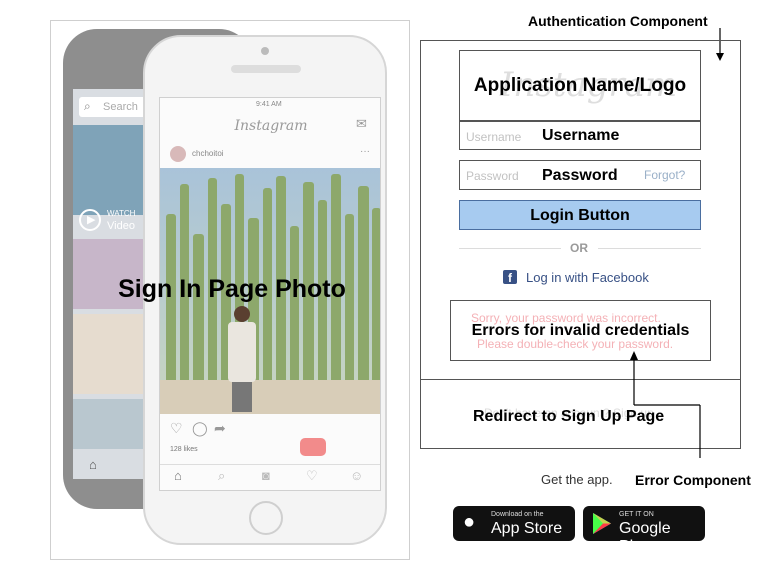 The image size is (776, 571). I want to click on person-head, so click(242, 314).